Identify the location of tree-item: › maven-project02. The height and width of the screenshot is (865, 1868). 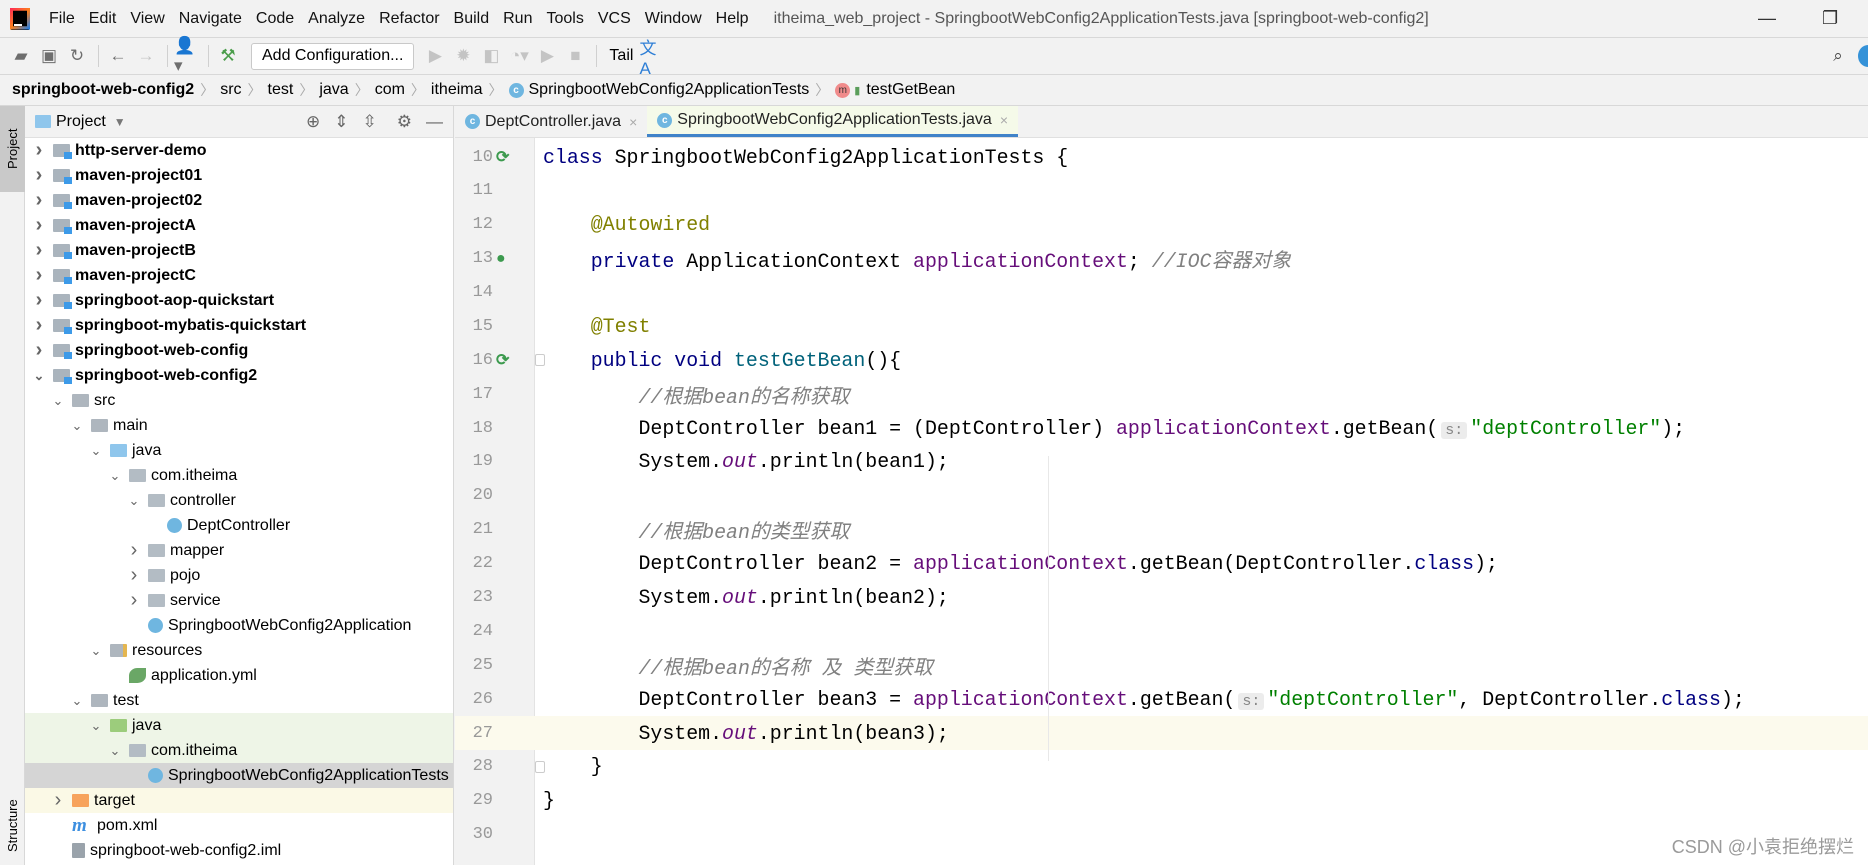
(239, 200).